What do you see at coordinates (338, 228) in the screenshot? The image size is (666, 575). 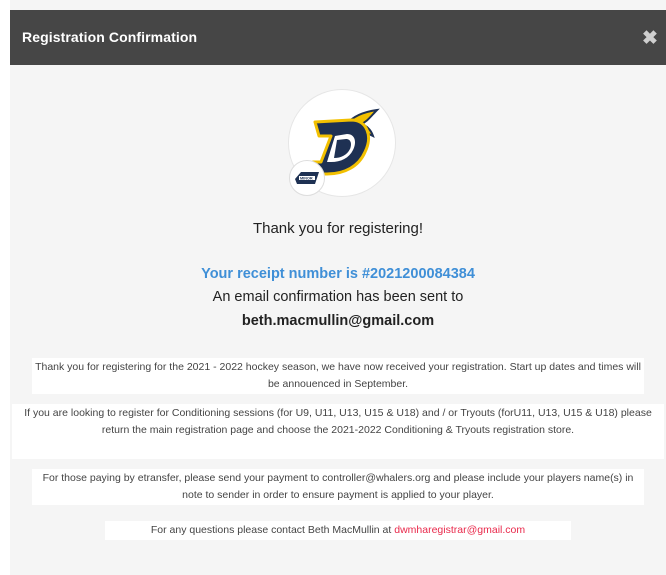 I see `thanks-heading: Thank you for registering!` at bounding box center [338, 228].